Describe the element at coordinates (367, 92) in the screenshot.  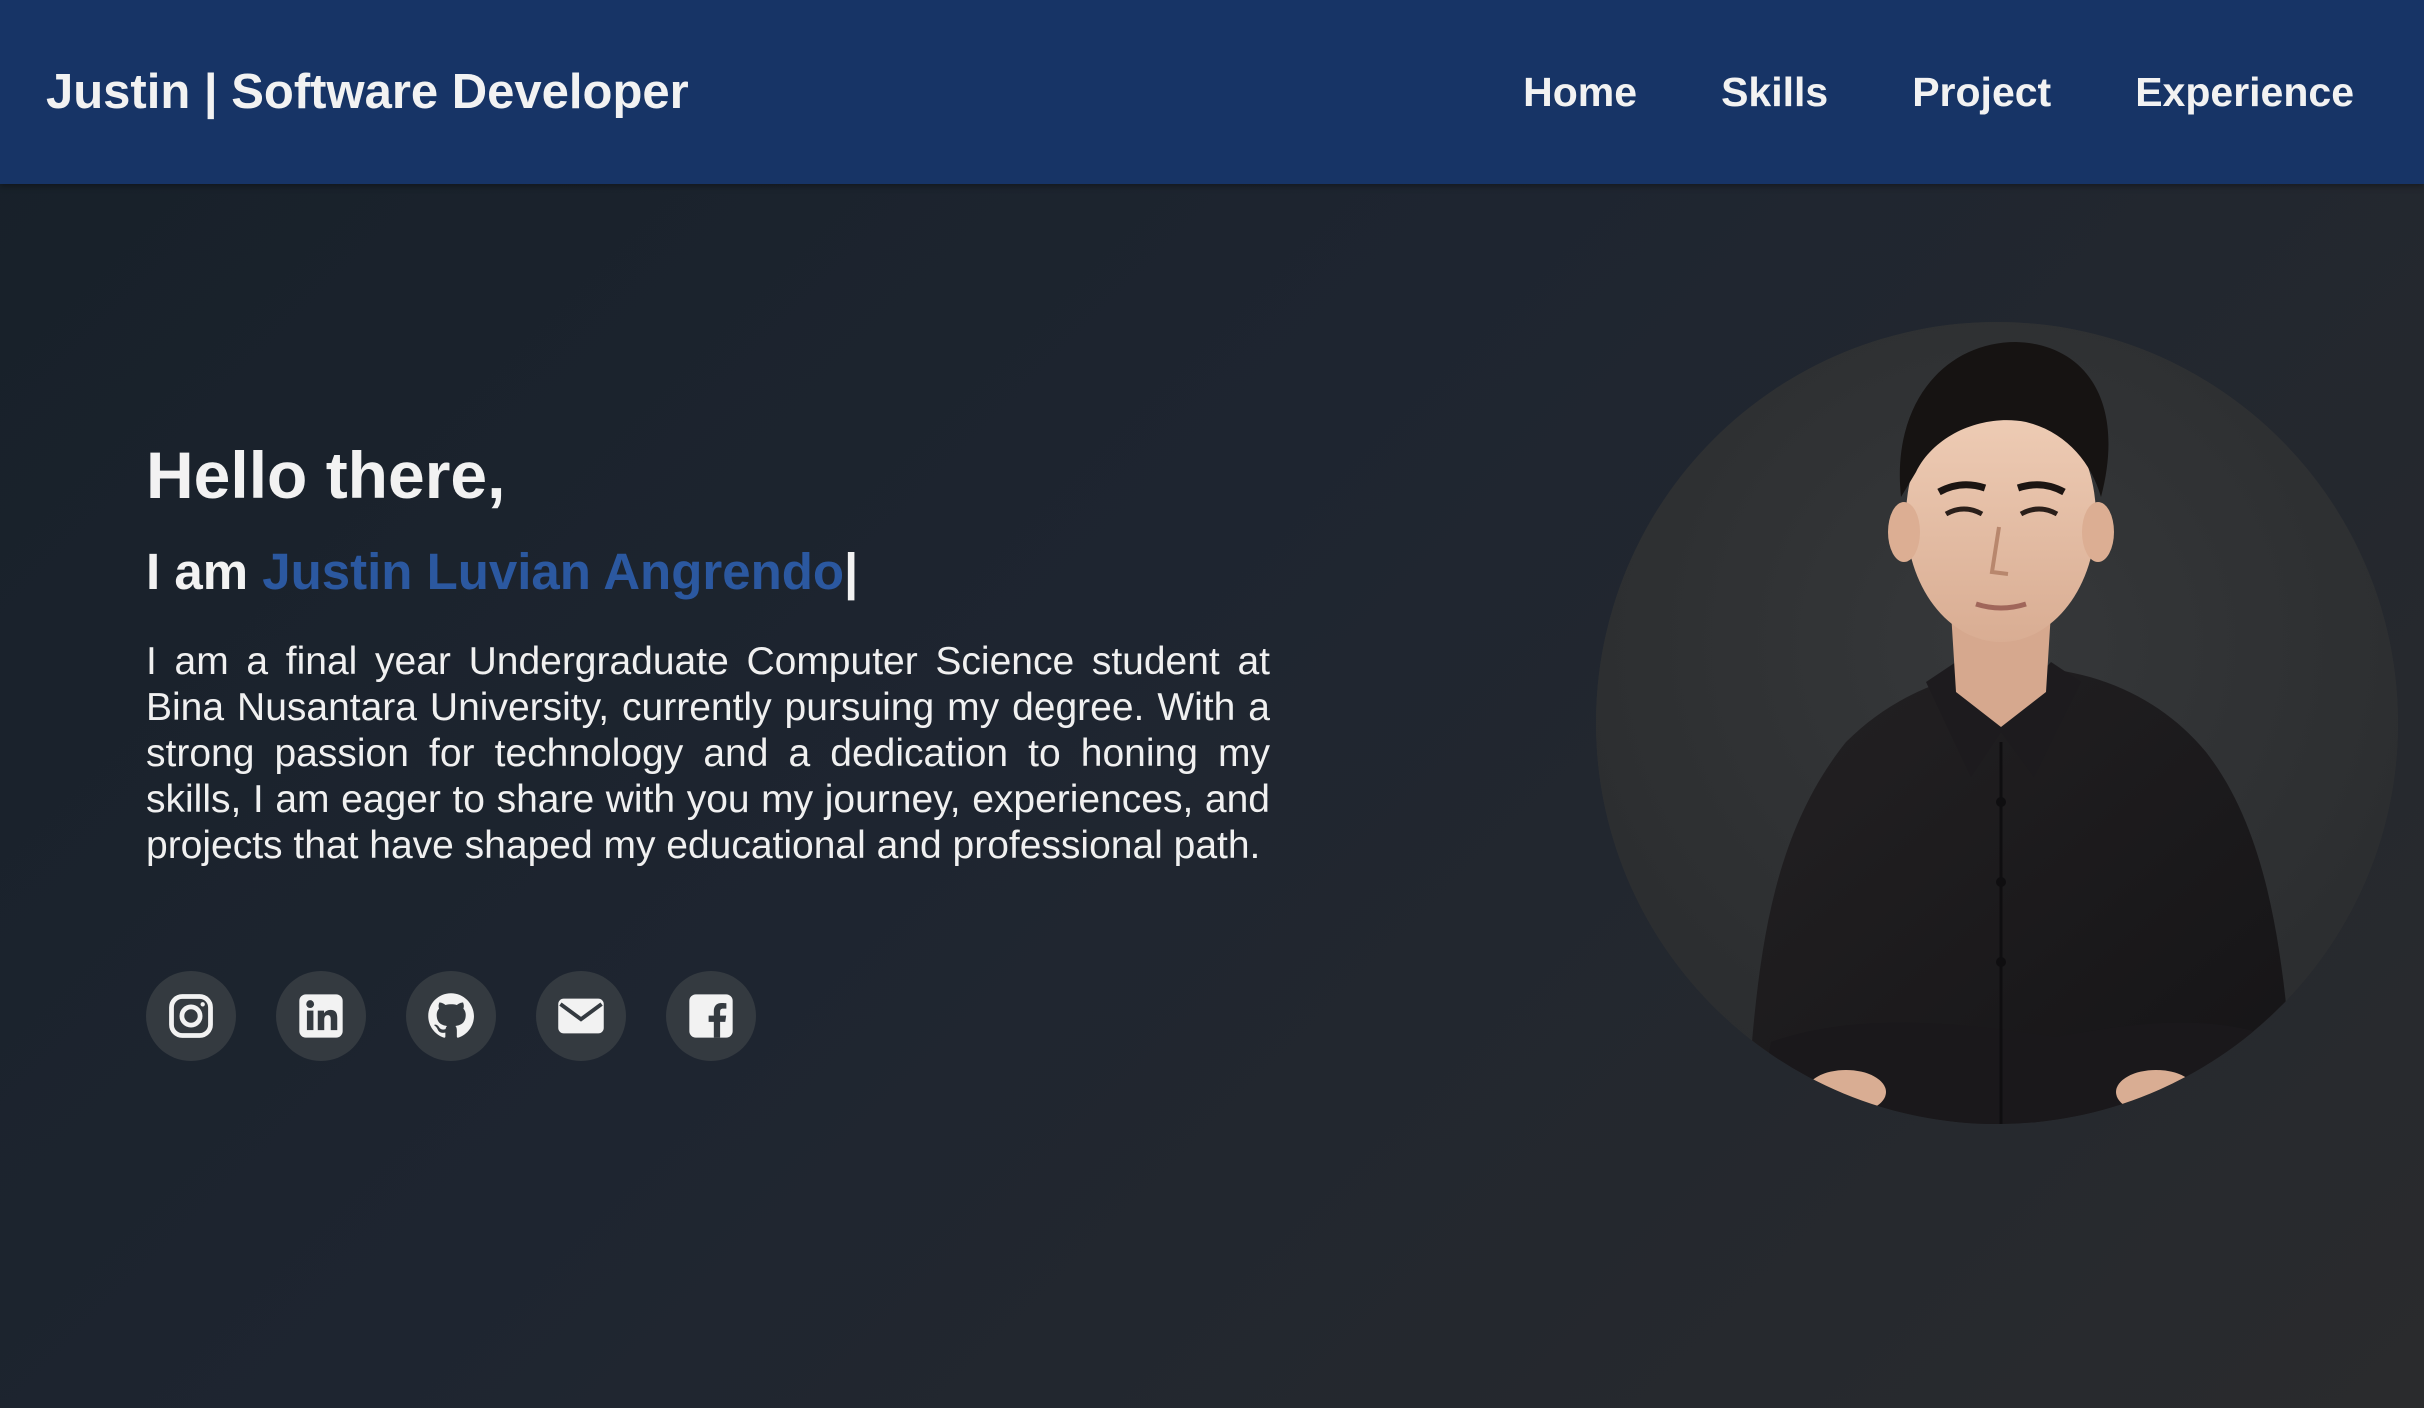
I see `brand-title: Justin | Software Developer` at that location.